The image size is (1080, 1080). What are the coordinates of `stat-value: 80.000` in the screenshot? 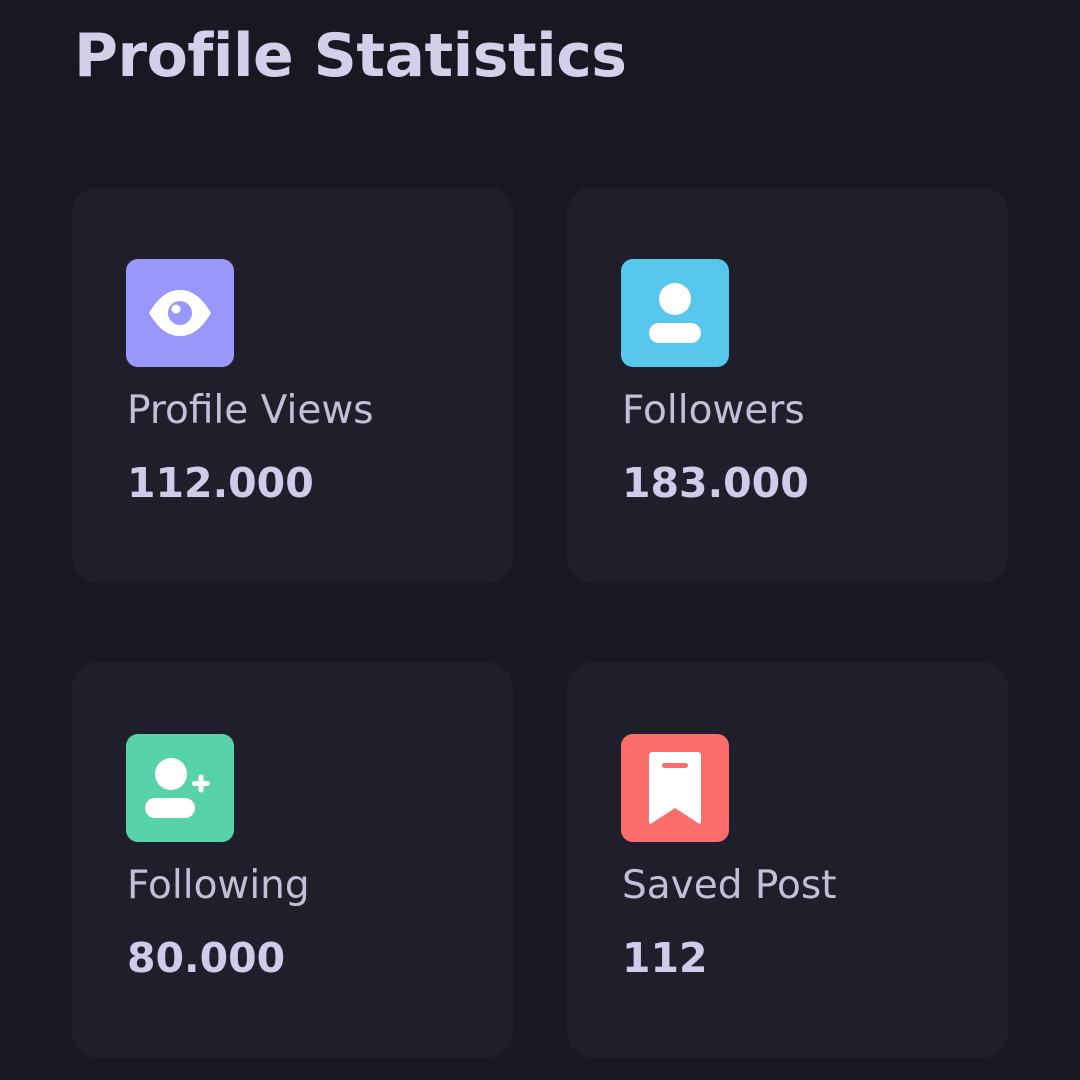 It's located at (206, 958).